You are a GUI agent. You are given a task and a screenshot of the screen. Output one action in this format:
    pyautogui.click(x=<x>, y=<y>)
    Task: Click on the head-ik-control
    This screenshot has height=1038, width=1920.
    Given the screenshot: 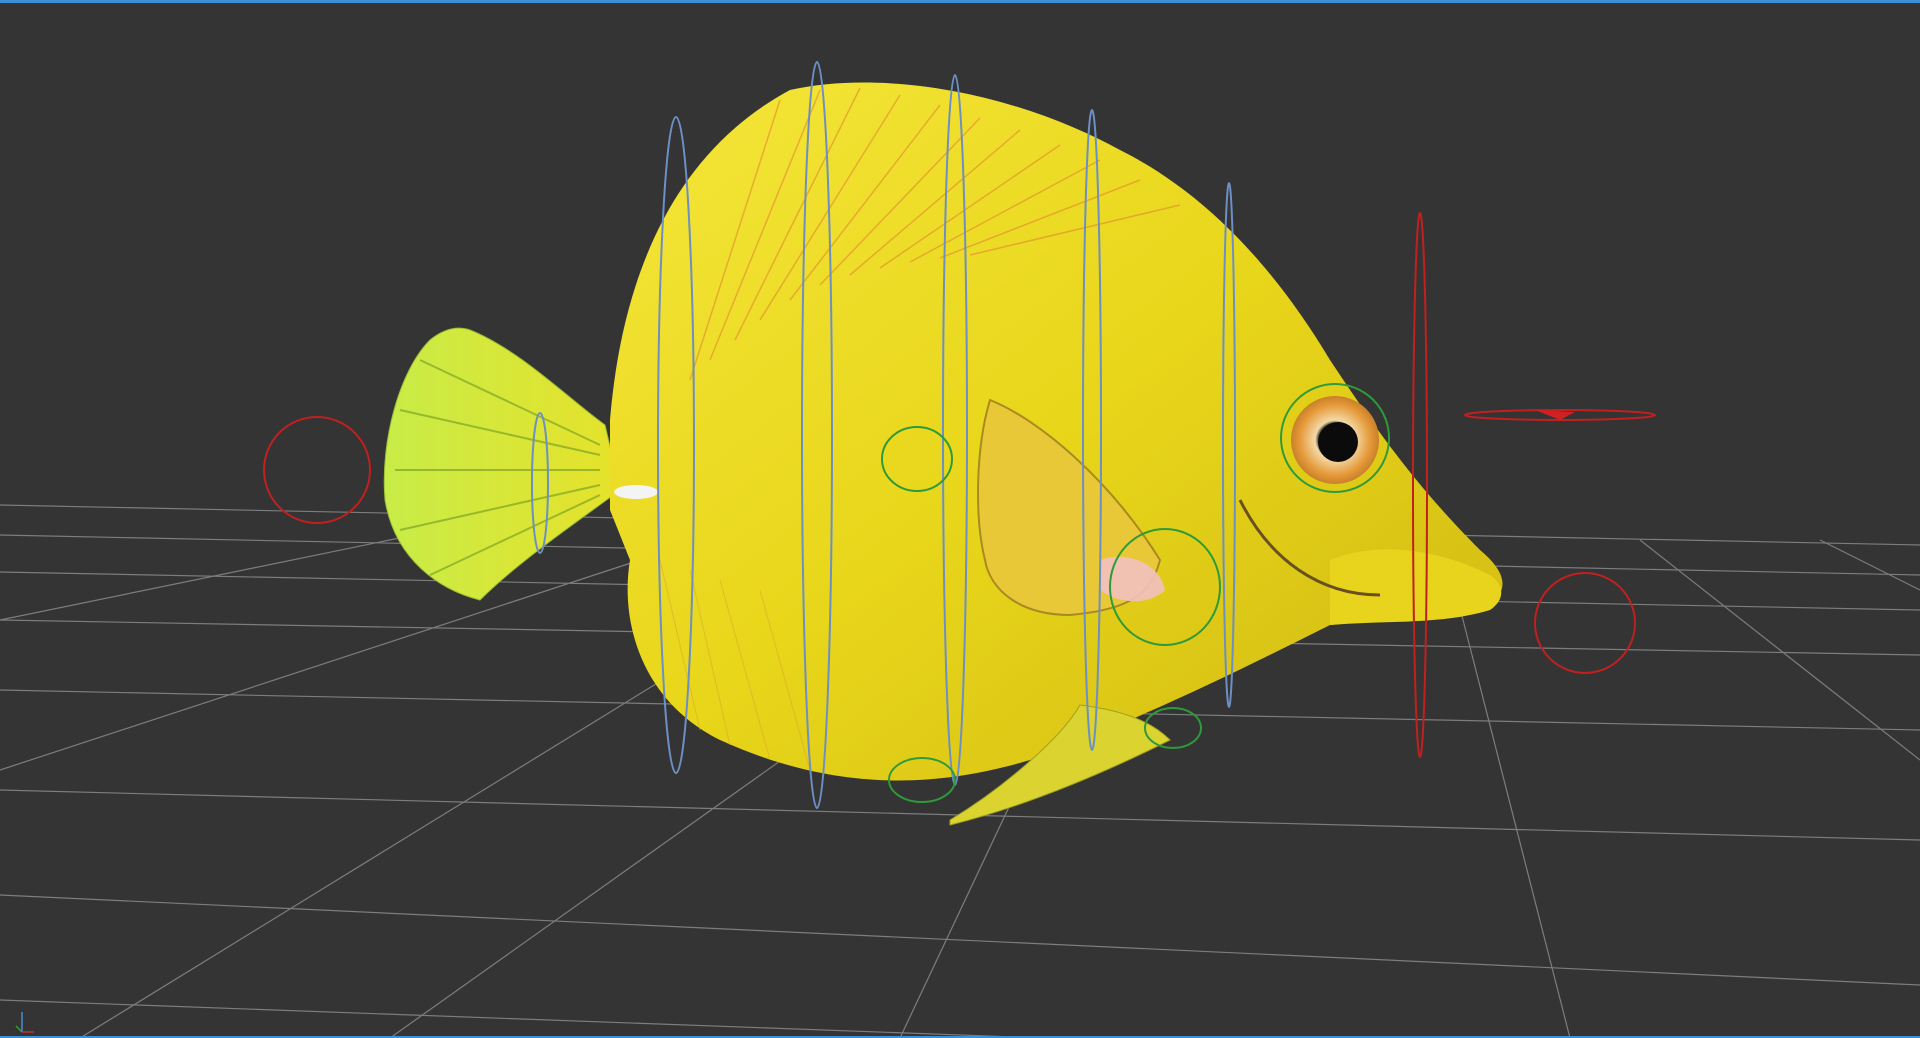 What is the action you would take?
    pyautogui.click(x=1585, y=623)
    